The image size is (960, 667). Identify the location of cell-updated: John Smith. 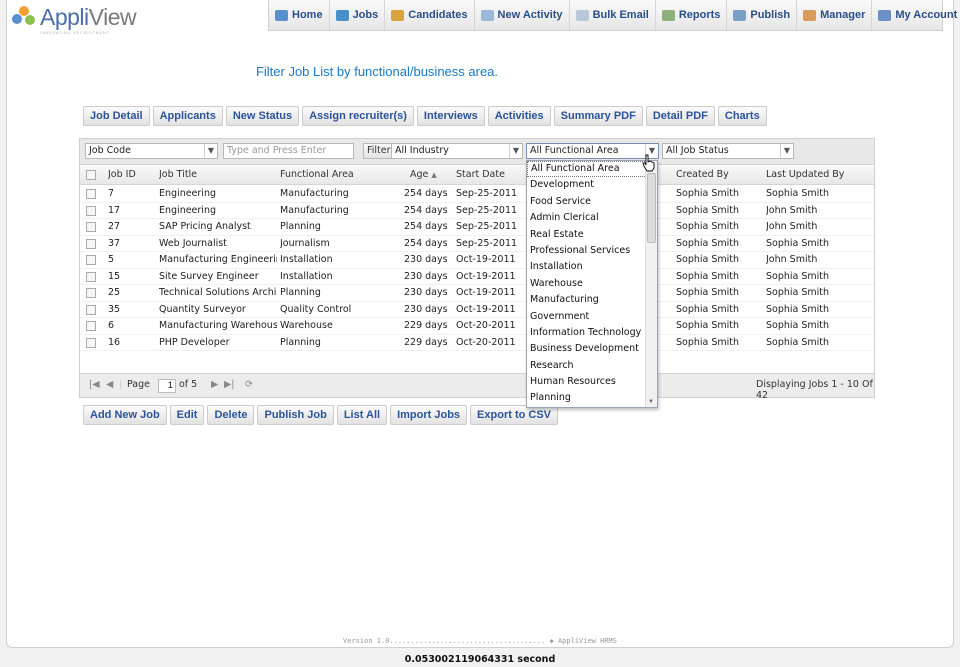
(792, 210).